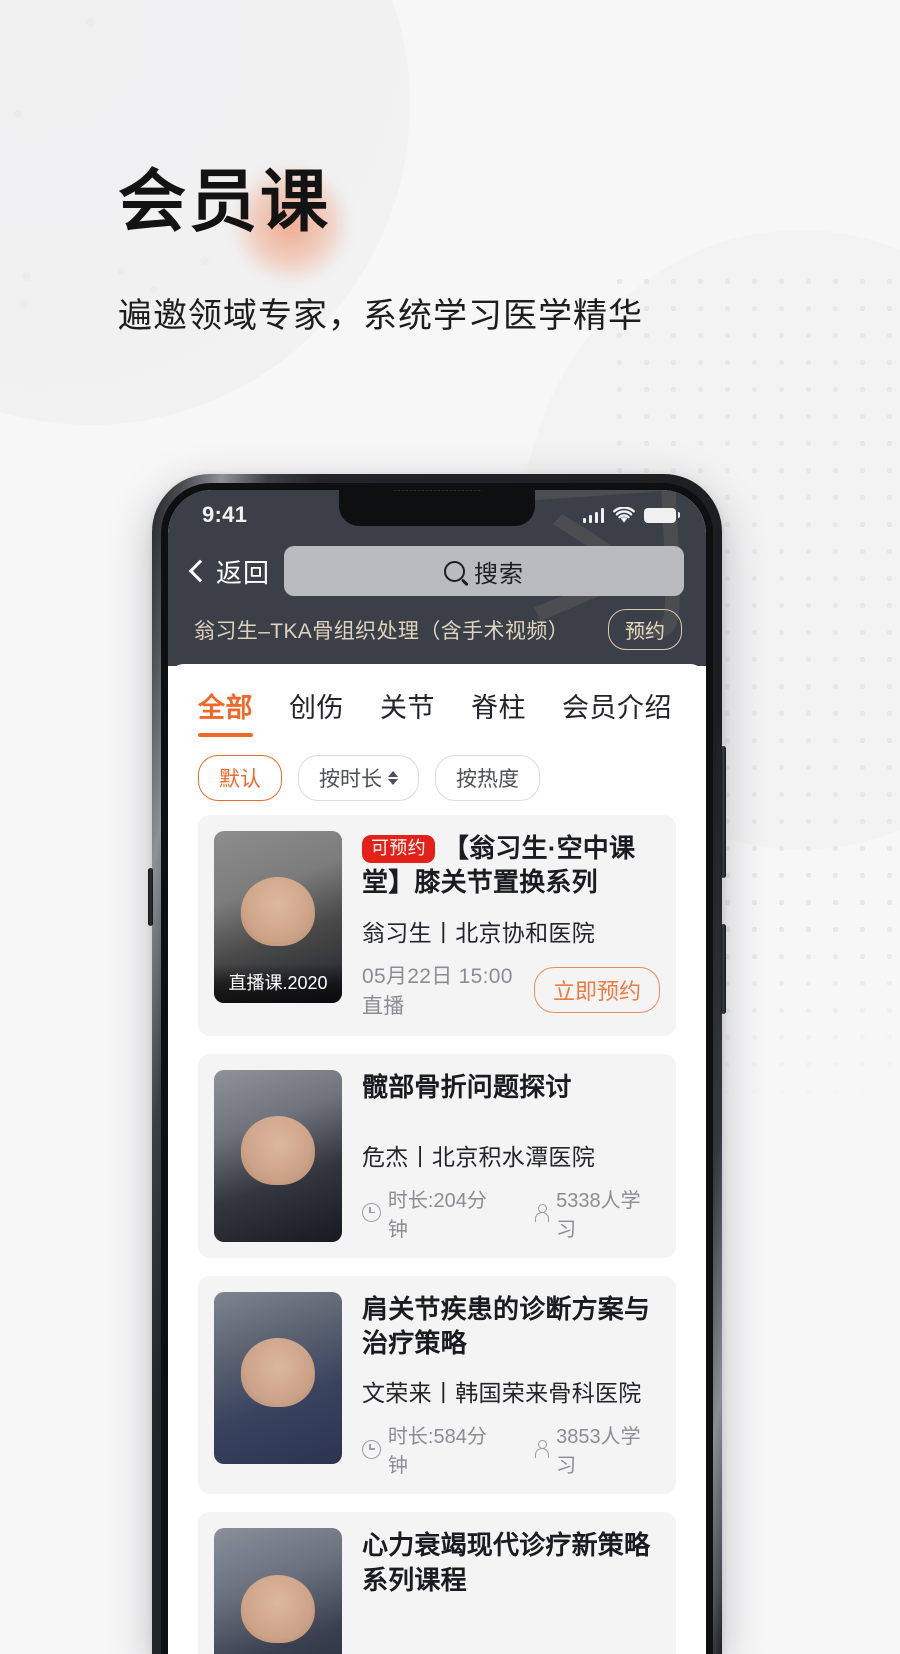 This screenshot has height=1654, width=900. I want to click on sort-filter-bar: 默认 按时长 按热度, so click(437, 769).